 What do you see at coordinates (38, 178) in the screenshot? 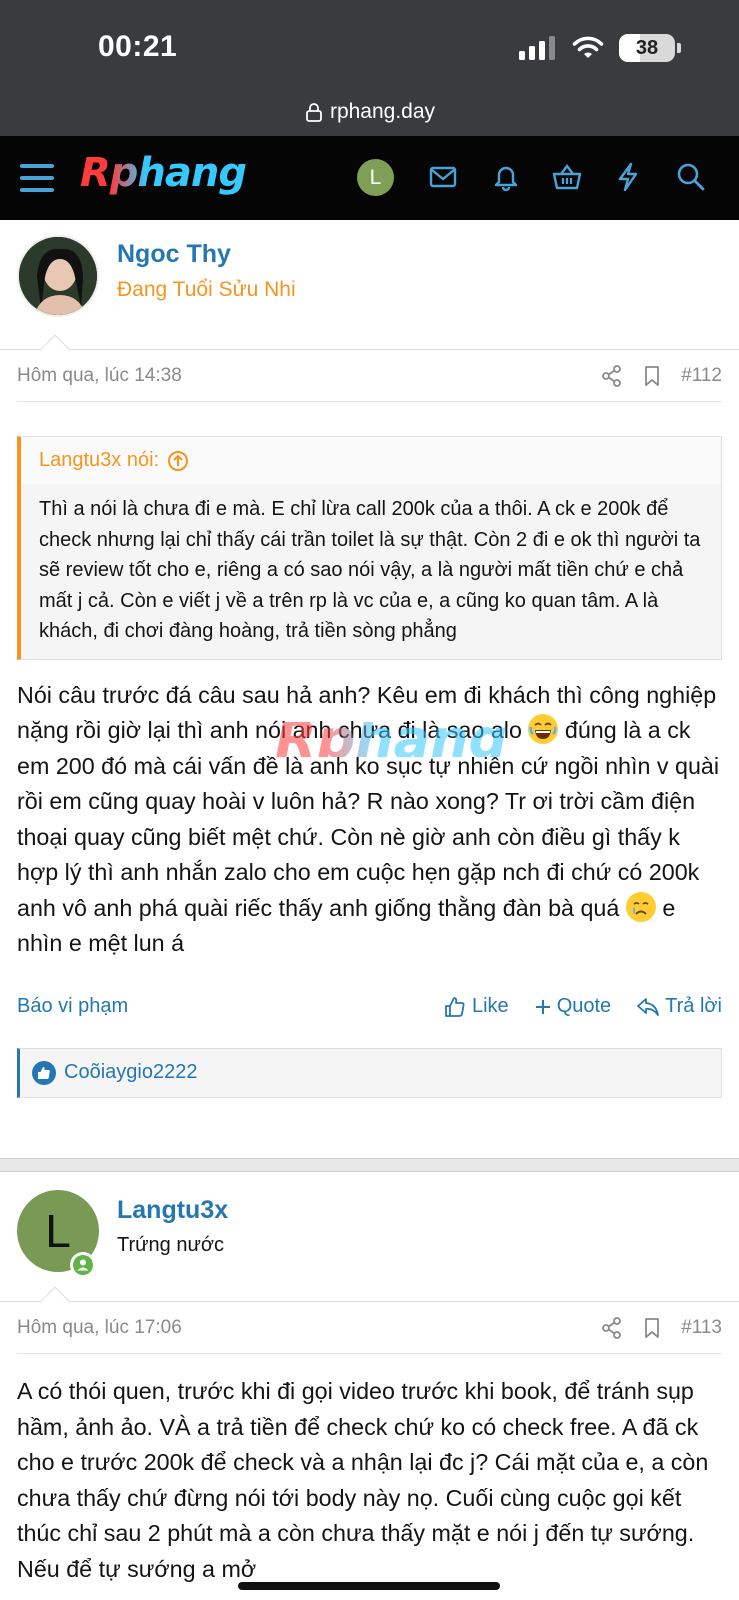
I see `menu-icon` at bounding box center [38, 178].